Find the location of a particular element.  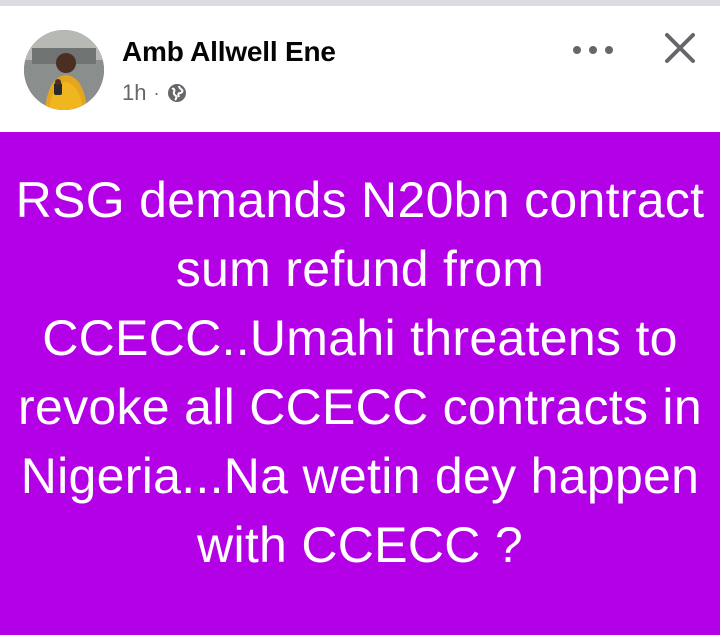

more-options-button is located at coordinates (593, 50).